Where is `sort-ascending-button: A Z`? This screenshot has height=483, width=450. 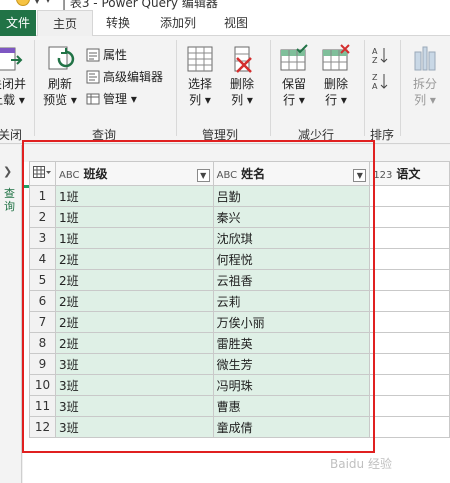 sort-ascending-button: A Z is located at coordinates (381, 55).